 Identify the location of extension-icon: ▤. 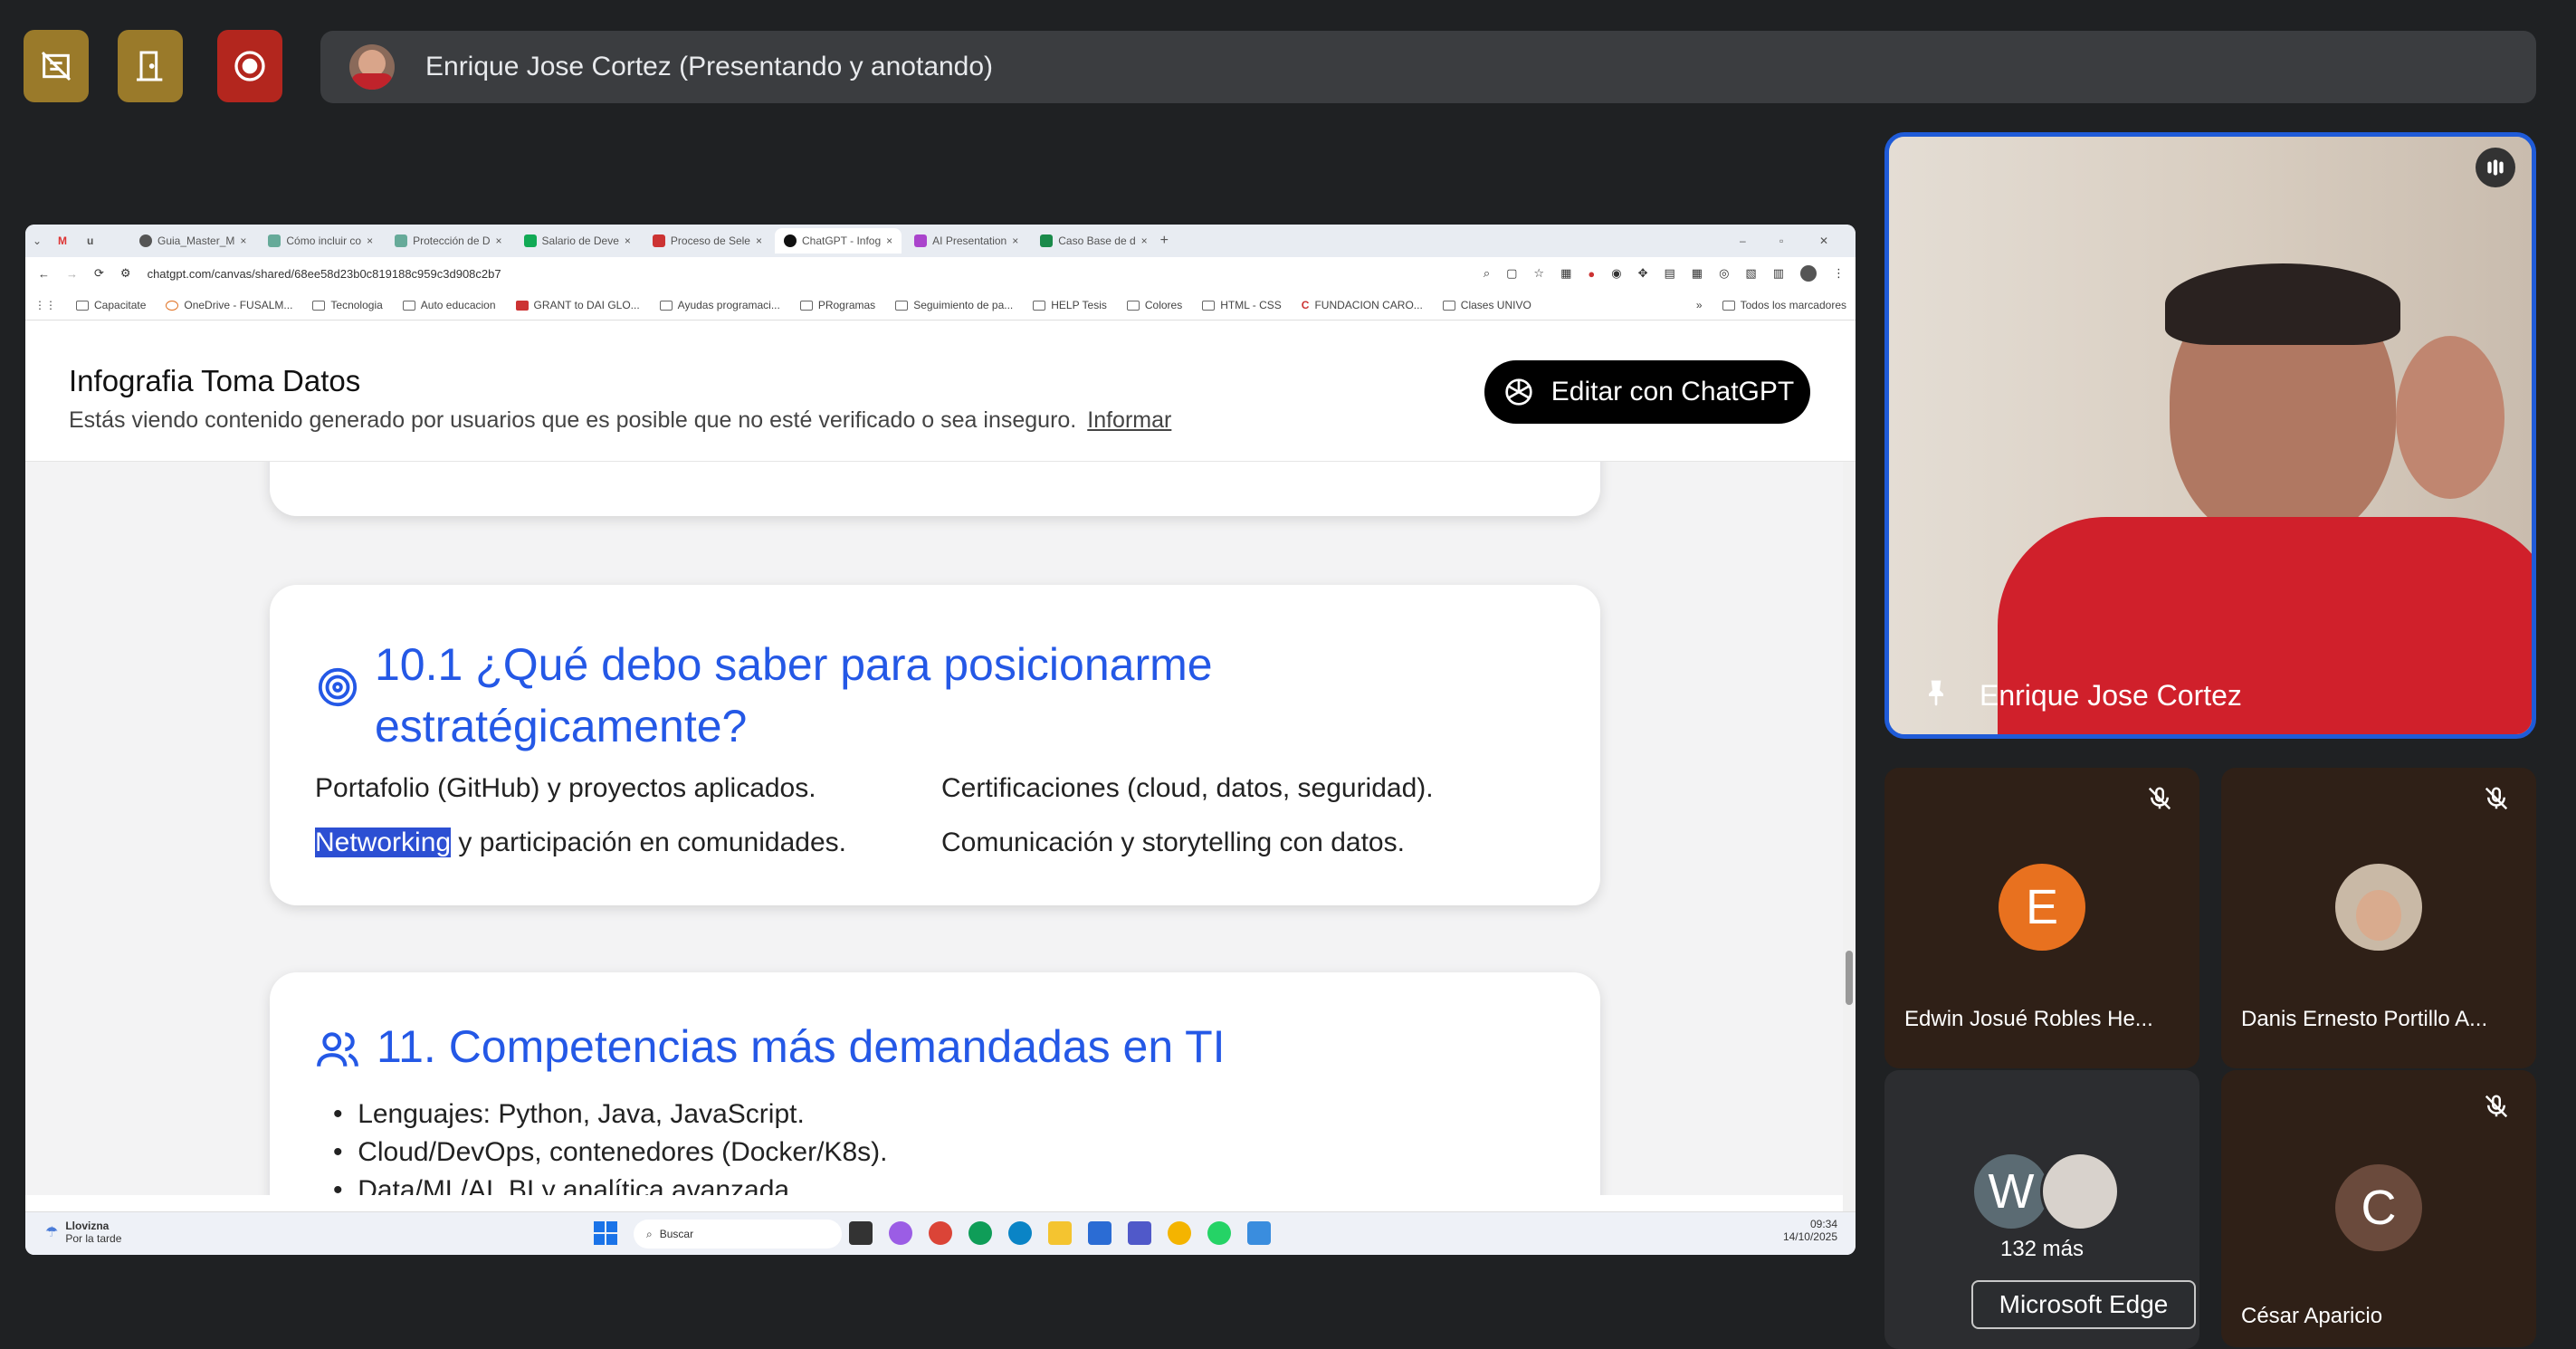
(1669, 273).